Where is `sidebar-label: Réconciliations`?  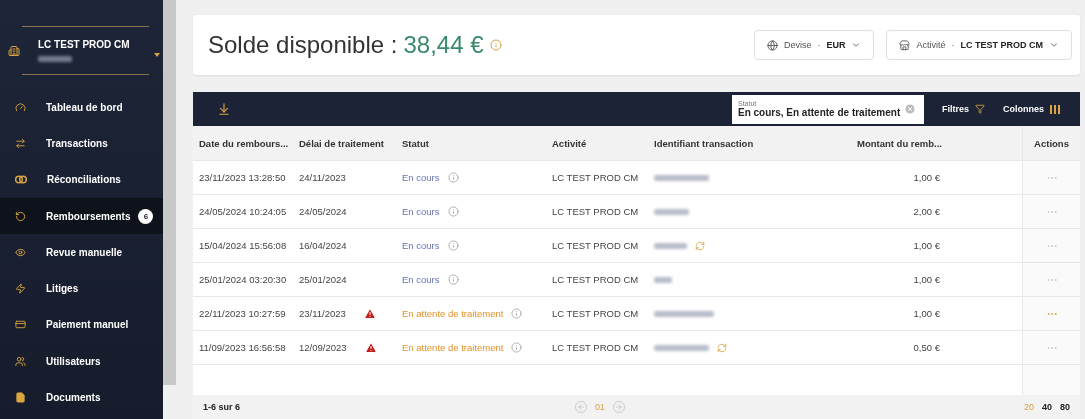 sidebar-label: Réconciliations is located at coordinates (84, 180).